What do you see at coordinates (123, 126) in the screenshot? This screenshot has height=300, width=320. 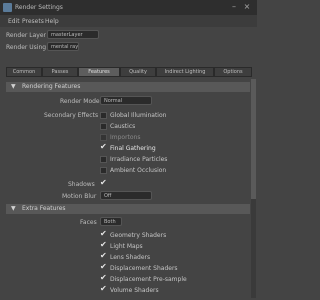 I see `caustics-label: Caustics` at bounding box center [123, 126].